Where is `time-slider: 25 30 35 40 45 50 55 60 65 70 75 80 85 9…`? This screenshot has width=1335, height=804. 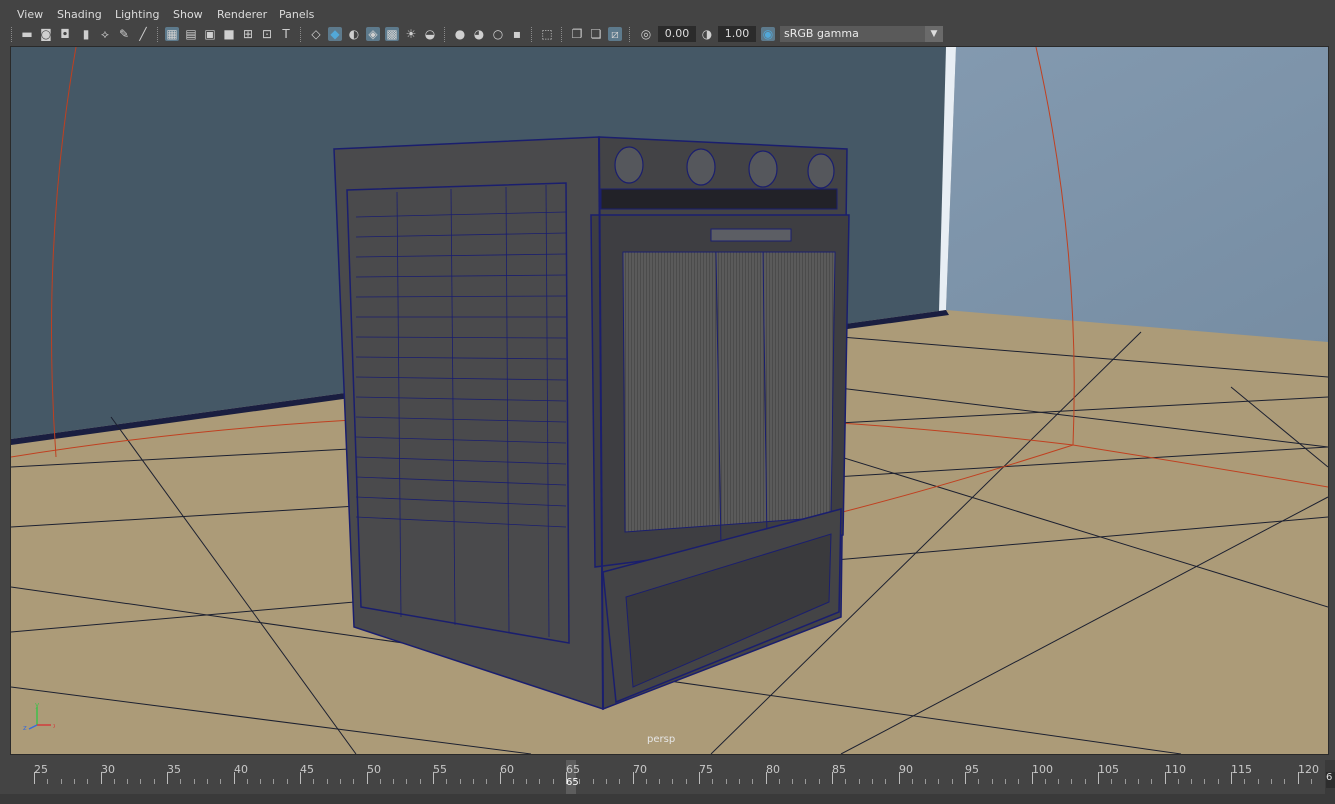 time-slider: 25 30 35 40 45 50 55 60 65 70 75 80 85 9… is located at coordinates (667, 782).